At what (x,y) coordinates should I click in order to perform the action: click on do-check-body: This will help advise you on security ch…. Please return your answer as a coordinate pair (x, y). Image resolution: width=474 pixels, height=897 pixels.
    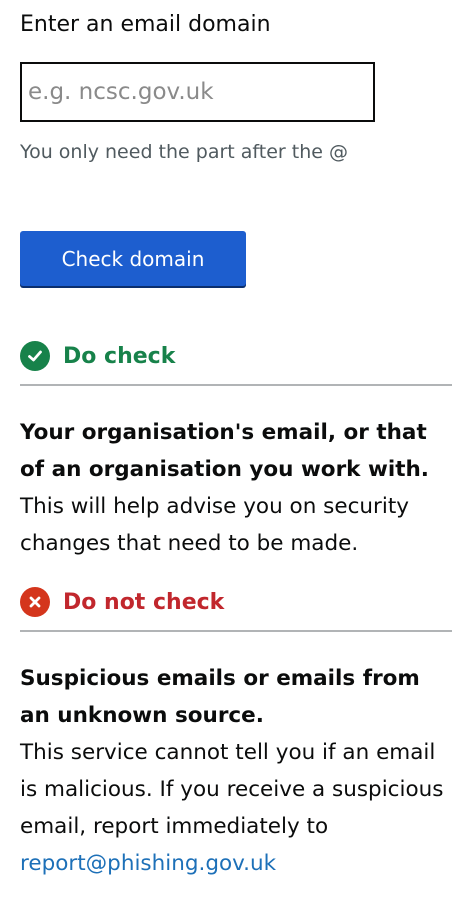
    Looking at the image, I should click on (214, 525).